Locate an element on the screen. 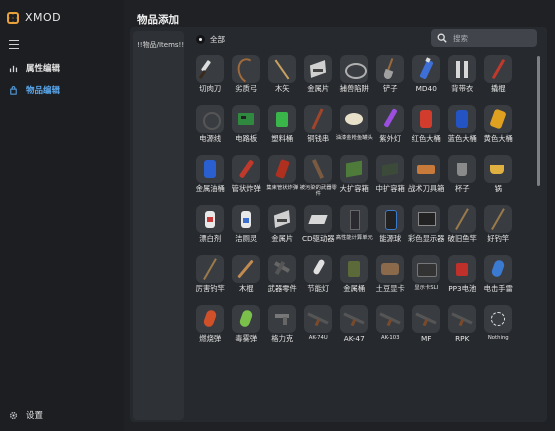 This screenshot has width=555, height=431. item-card: 紫外灯 is located at coordinates (390, 130).